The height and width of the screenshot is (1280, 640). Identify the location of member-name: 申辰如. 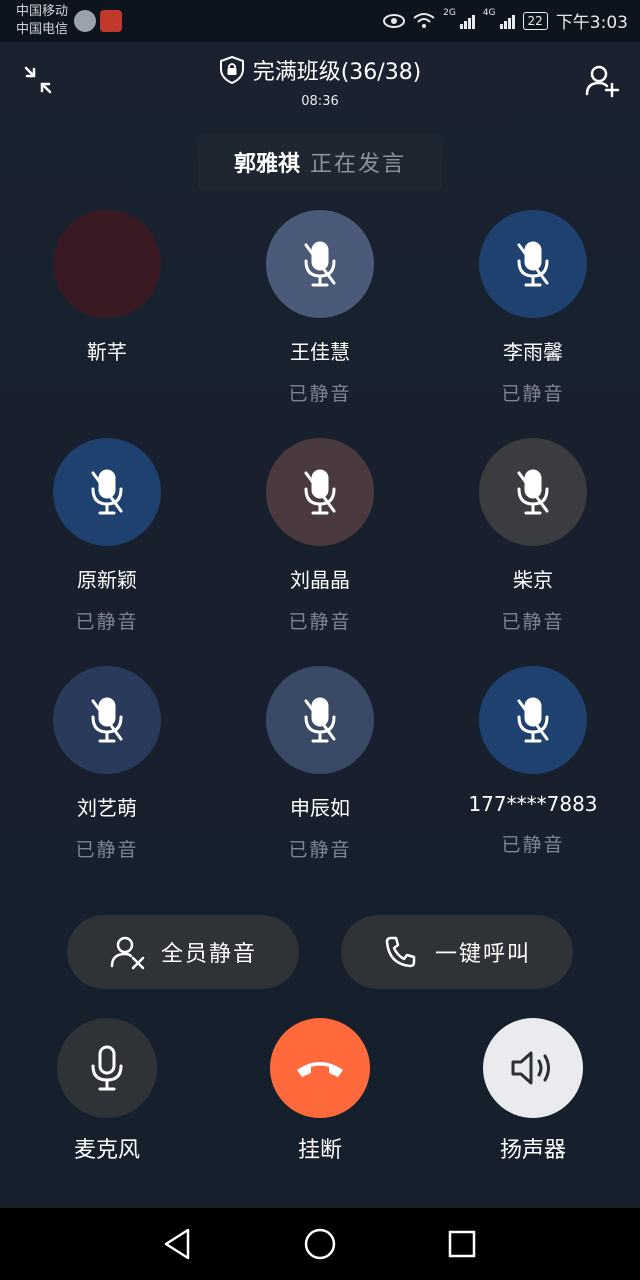
(320, 808).